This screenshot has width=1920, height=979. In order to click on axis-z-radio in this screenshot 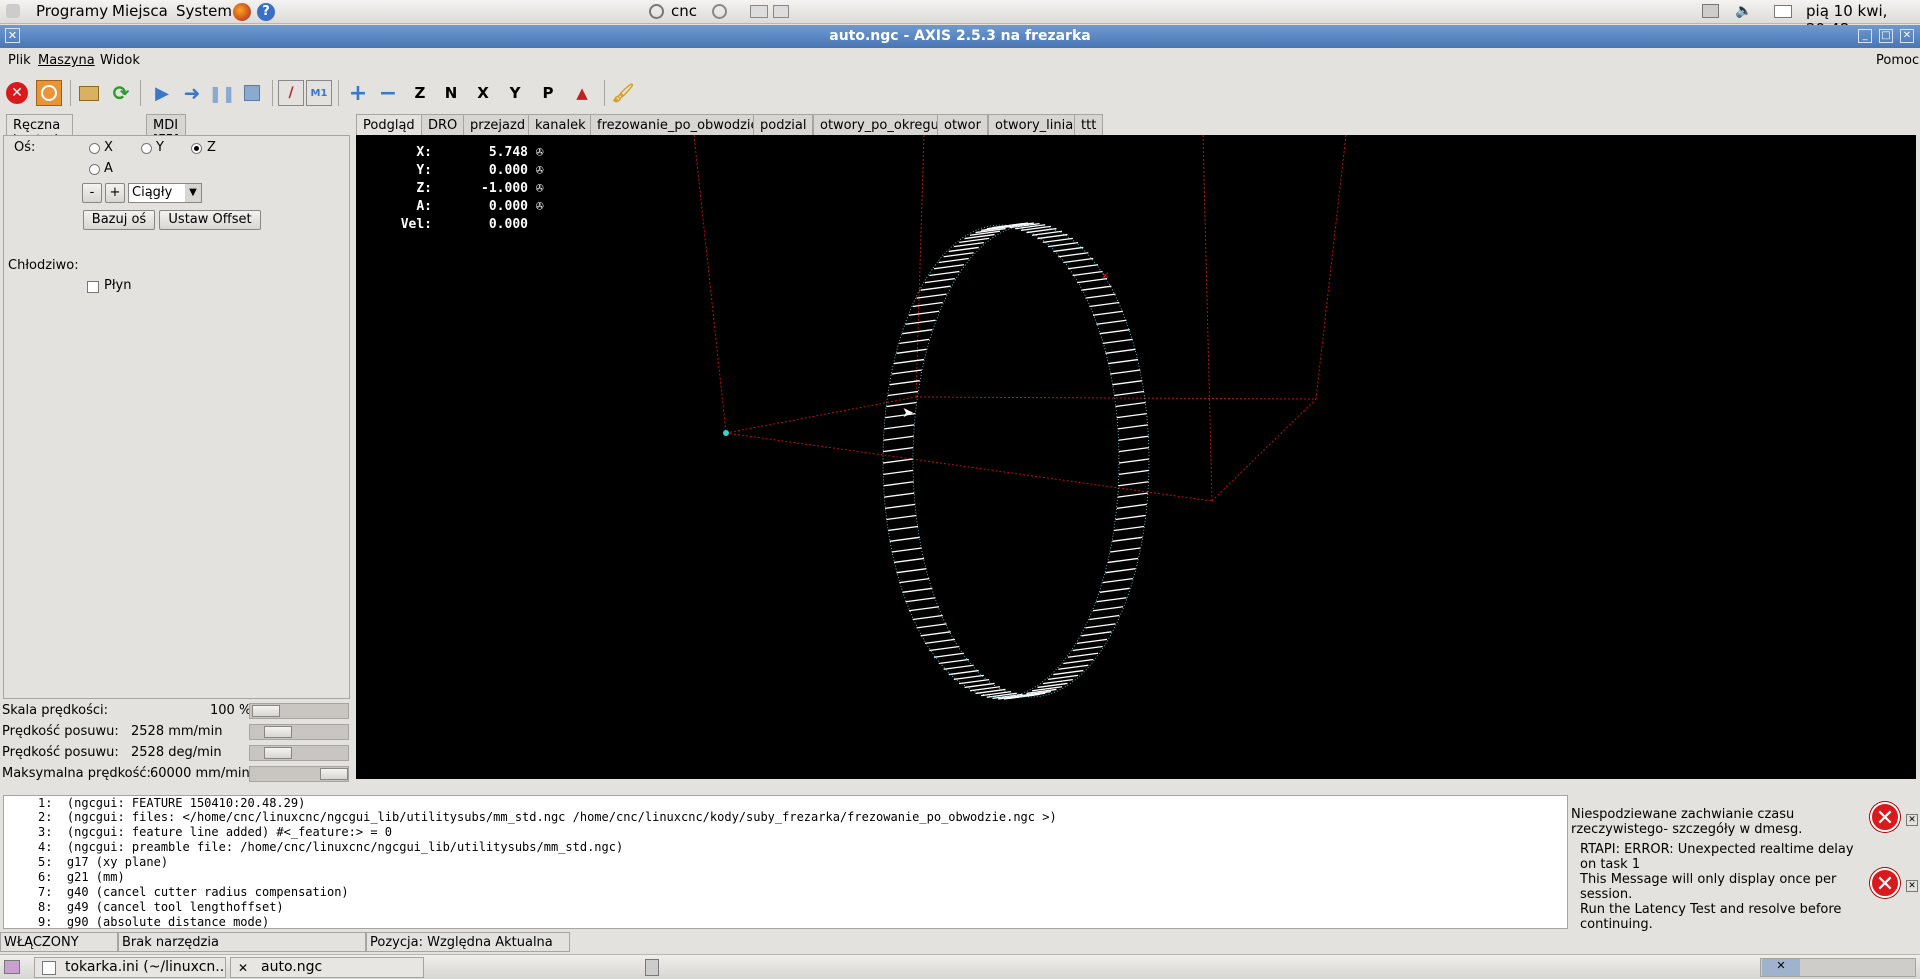, I will do `click(196, 148)`.